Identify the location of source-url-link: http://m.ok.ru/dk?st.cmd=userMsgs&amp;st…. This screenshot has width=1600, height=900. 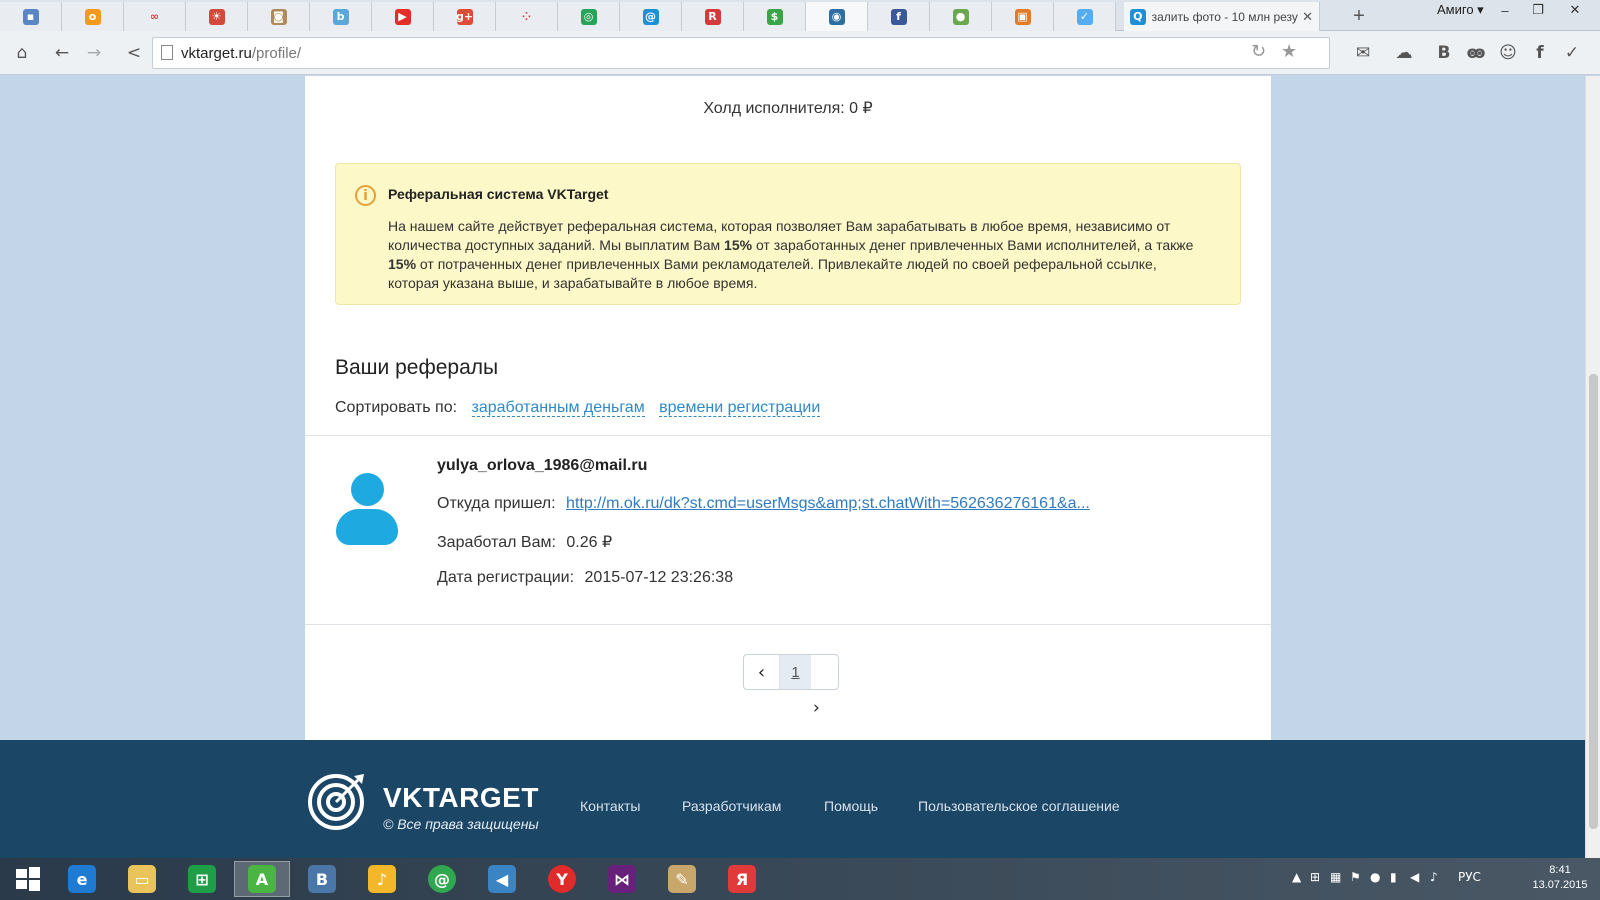
(828, 503).